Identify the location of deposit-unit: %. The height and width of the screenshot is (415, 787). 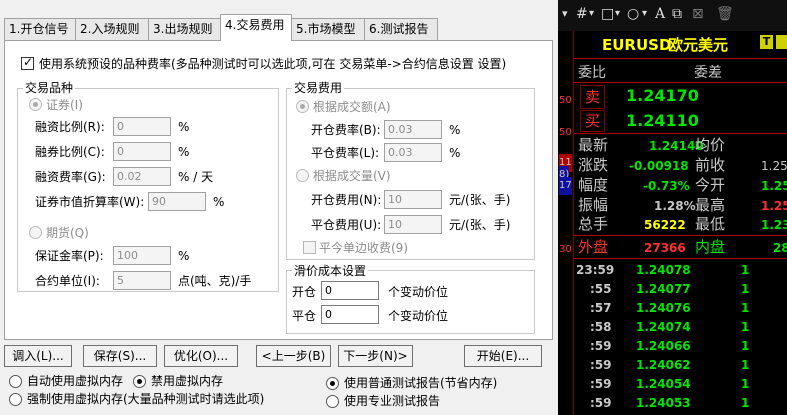
(184, 256).